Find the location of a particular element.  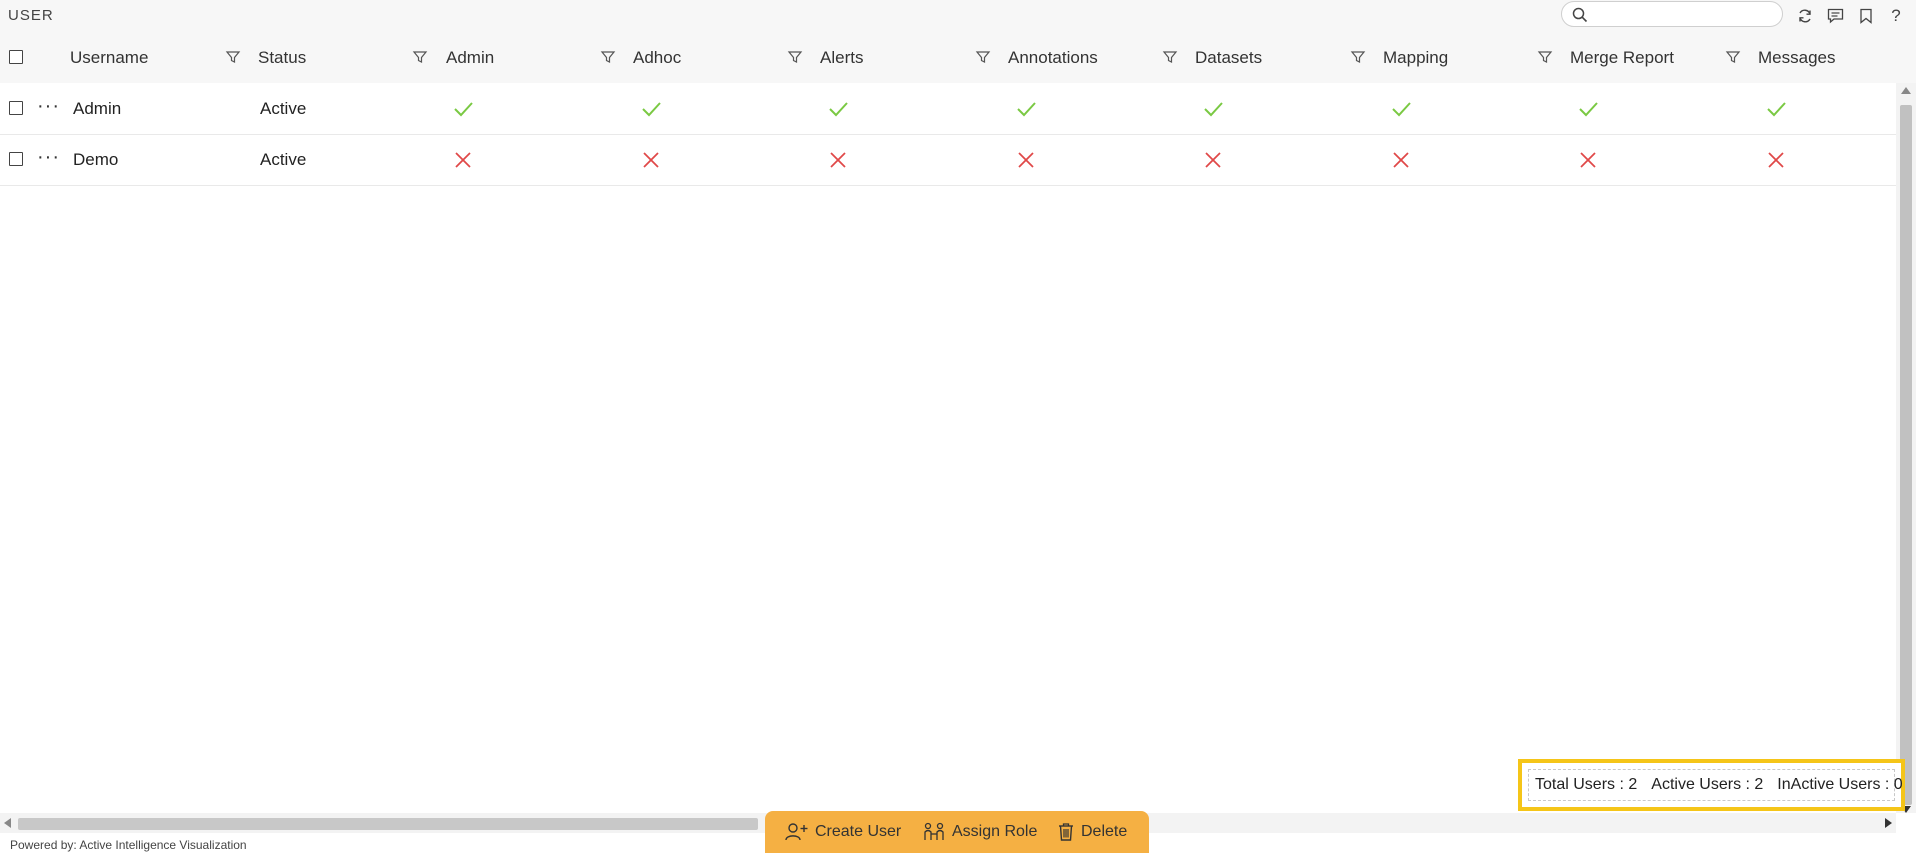

cell-username: Admin is located at coordinates (97, 108).